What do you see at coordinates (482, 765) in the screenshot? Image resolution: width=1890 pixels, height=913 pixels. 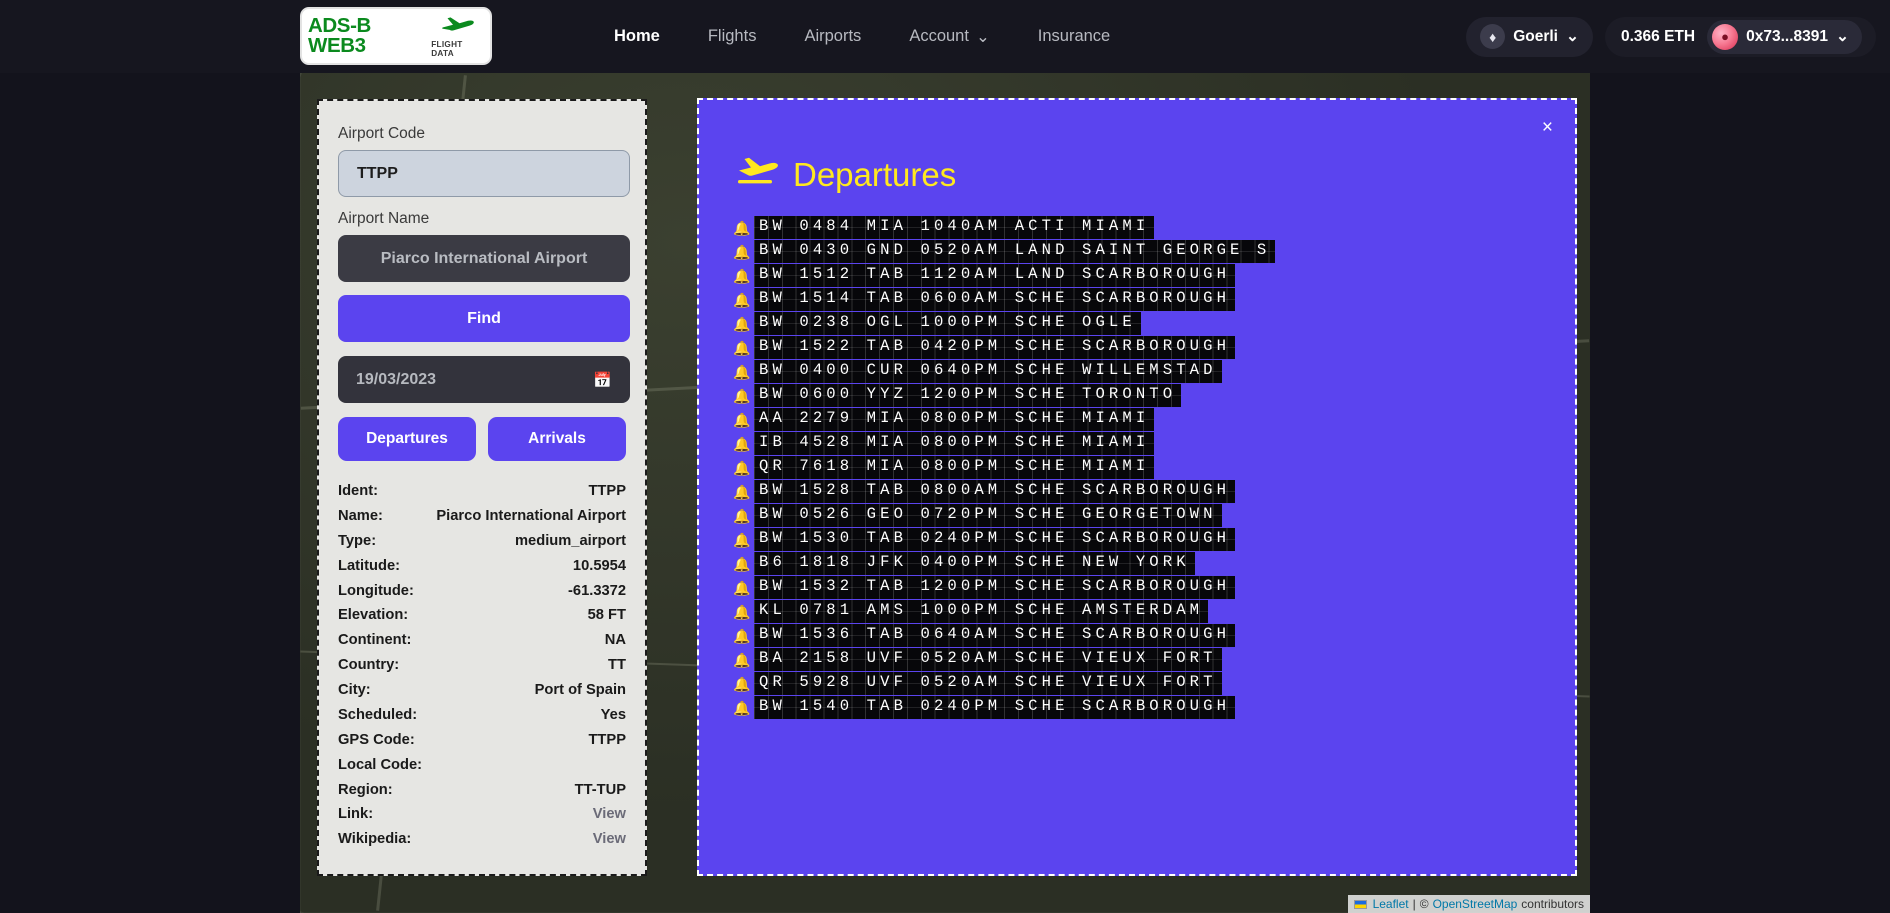 I see `info-row-local-code: Local Code:` at bounding box center [482, 765].